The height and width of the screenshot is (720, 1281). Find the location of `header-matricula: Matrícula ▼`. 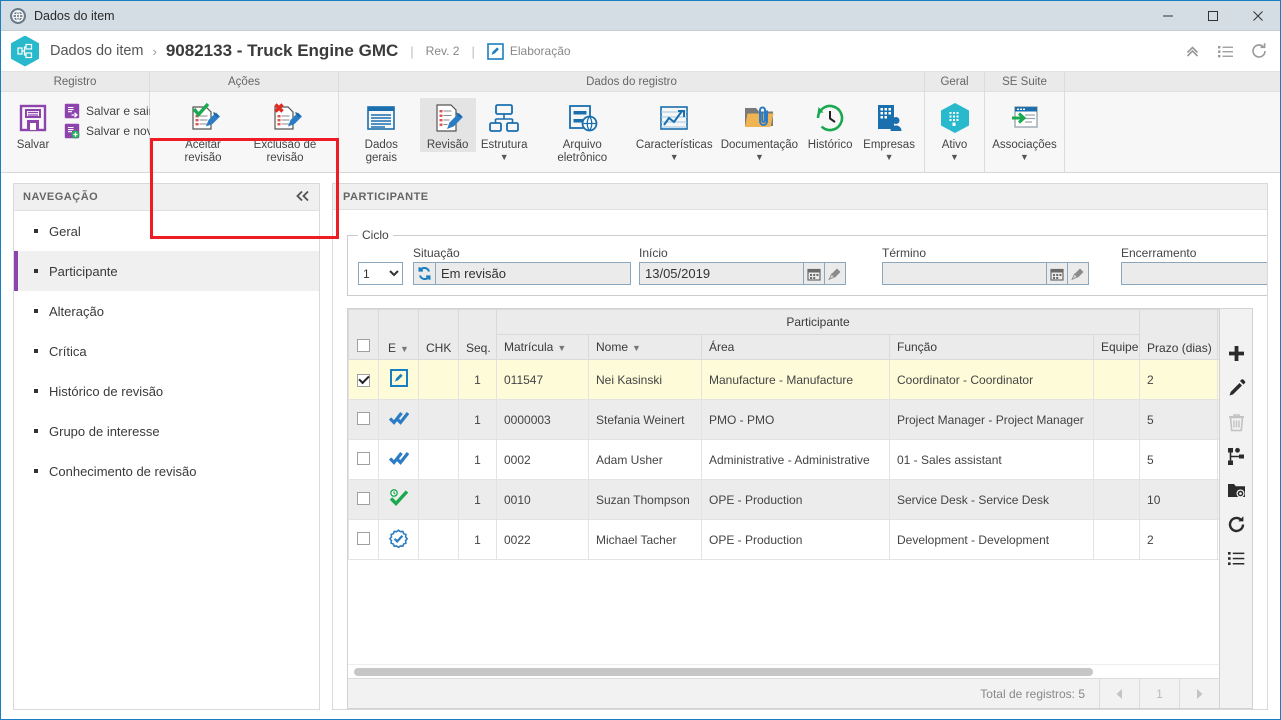

header-matricula: Matrícula ▼ is located at coordinates (542, 347).